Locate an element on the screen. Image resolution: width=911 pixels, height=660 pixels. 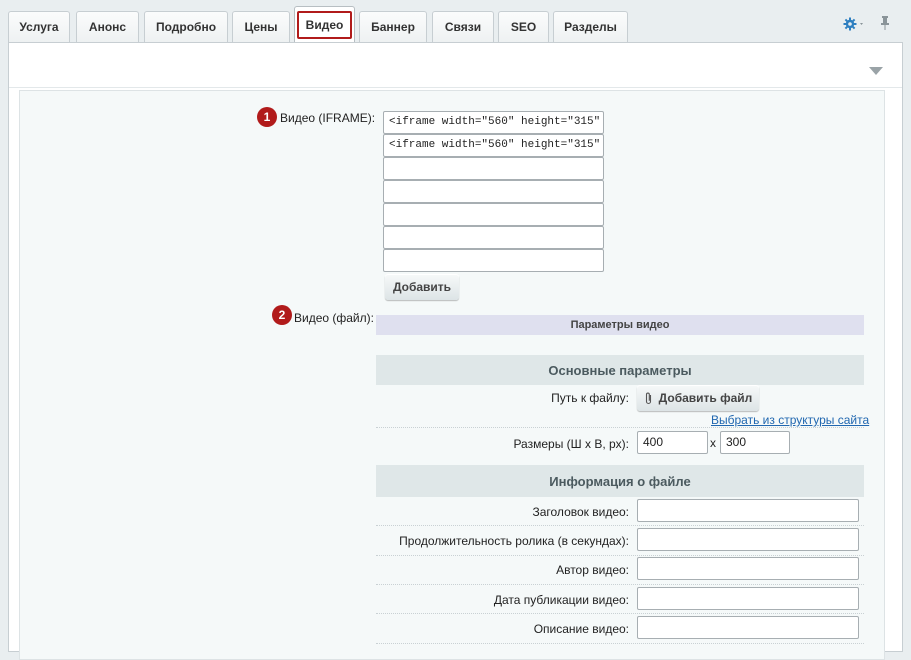
video-title-label: Заголовок видео: is located at coordinates (580, 512).